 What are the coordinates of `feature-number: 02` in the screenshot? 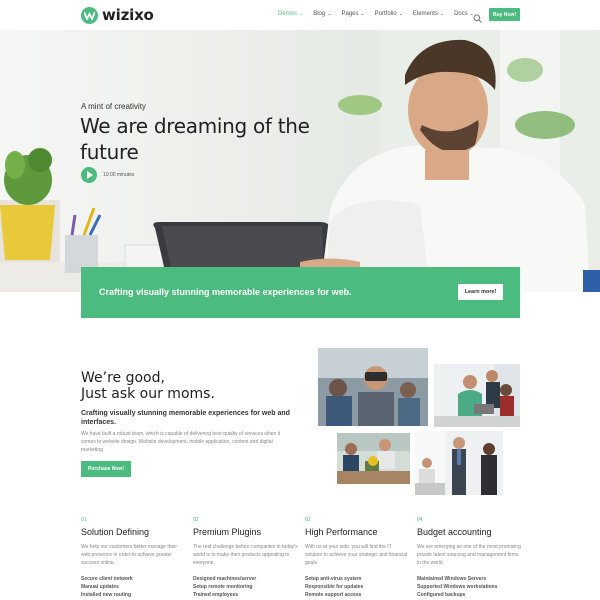 It's located at (196, 520).